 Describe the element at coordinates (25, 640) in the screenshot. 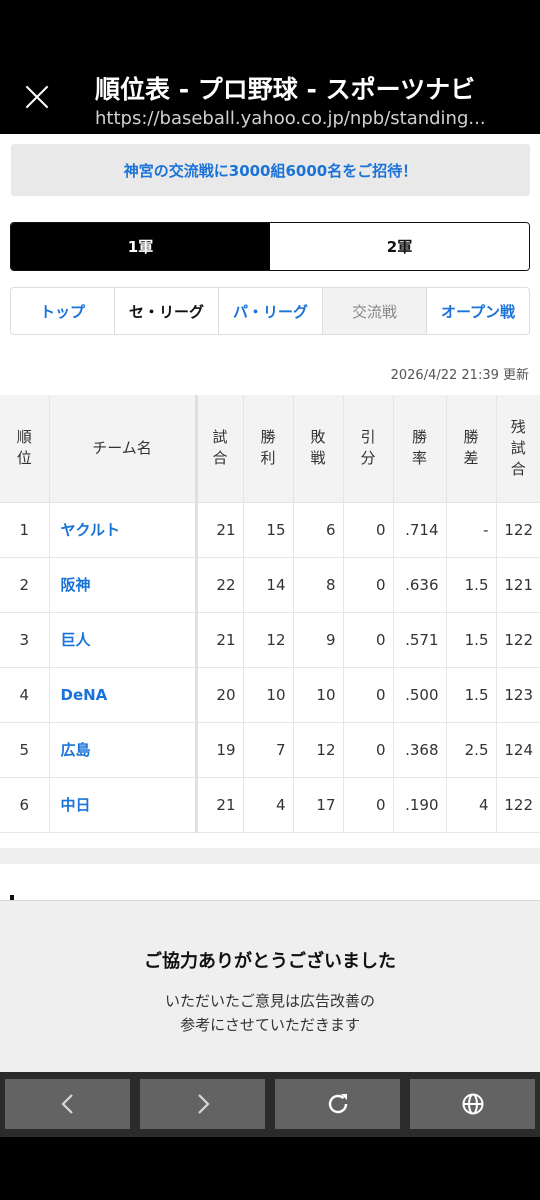

I see `rank-cell: 3` at that location.